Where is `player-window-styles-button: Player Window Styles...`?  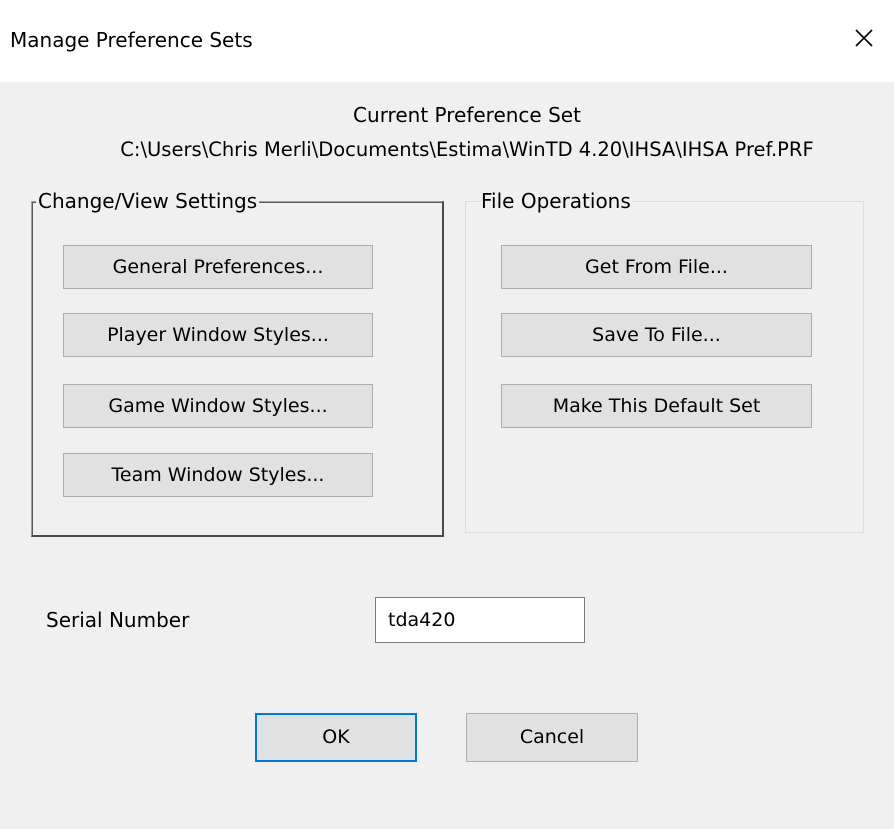
player-window-styles-button: Player Window Styles... is located at coordinates (218, 335).